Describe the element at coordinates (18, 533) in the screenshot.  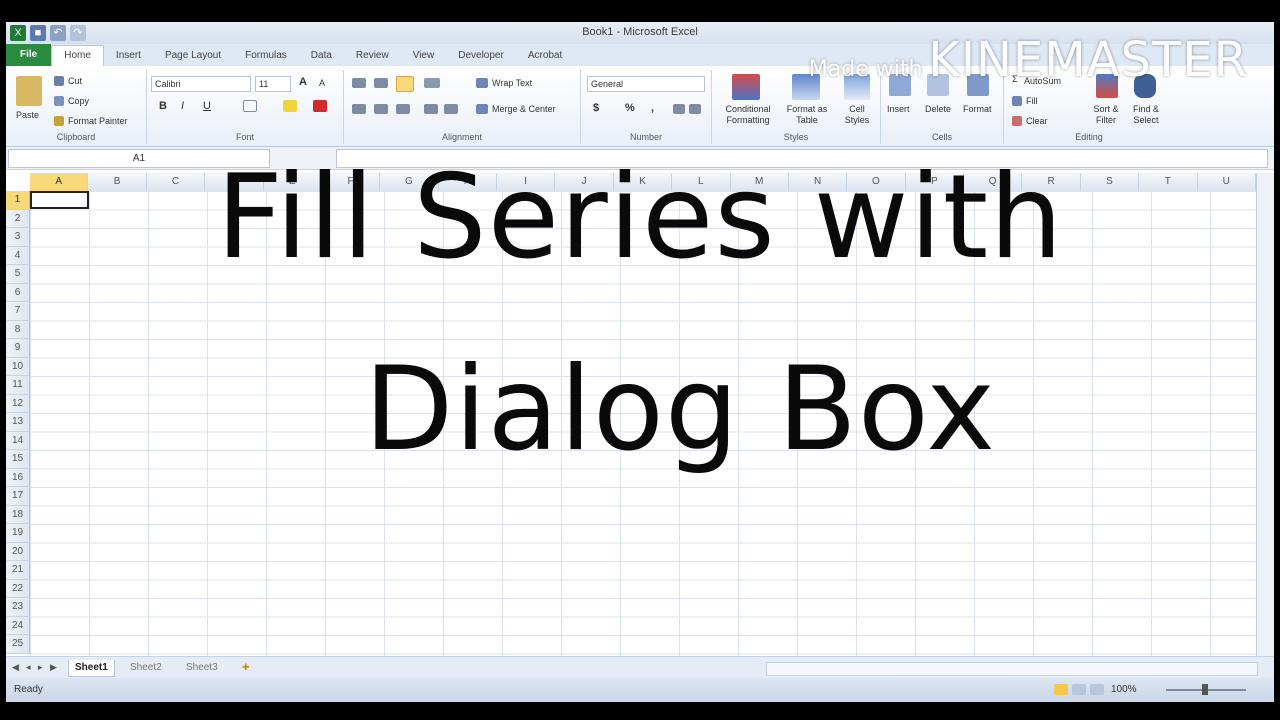
I see `row-header-19: 19` at that location.